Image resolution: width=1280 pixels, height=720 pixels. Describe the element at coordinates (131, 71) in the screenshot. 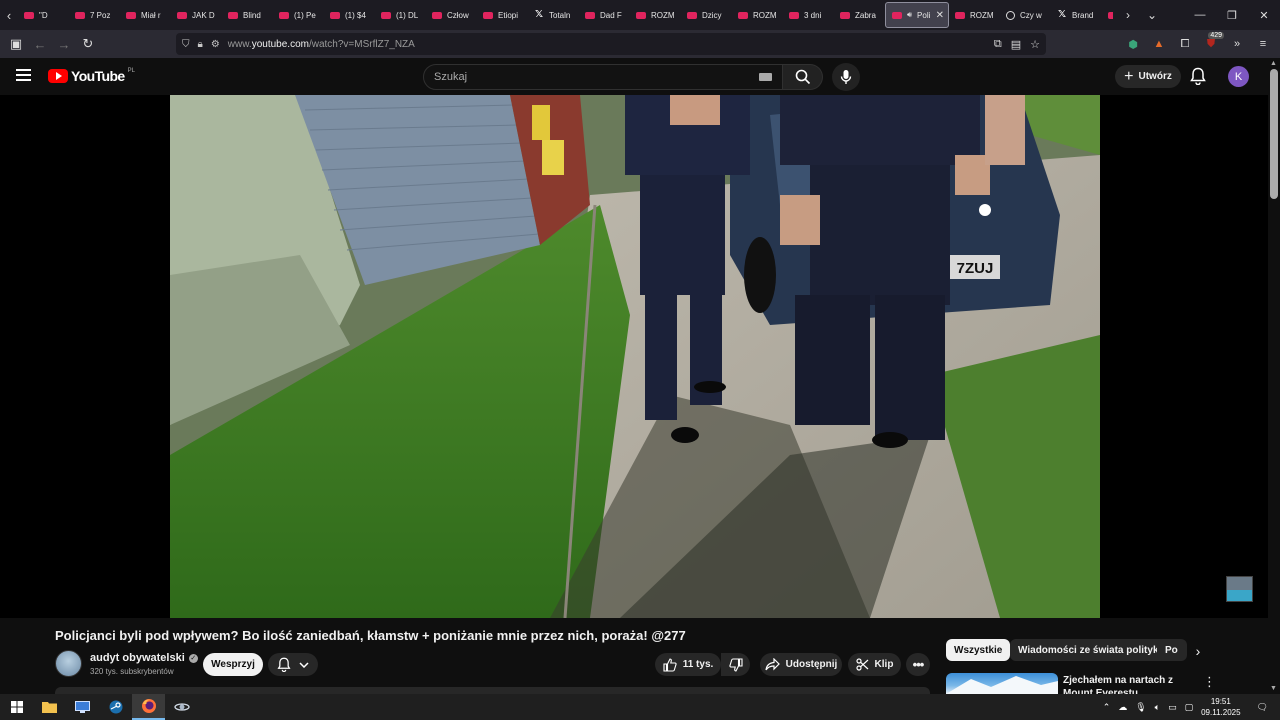

I see `country-code: PL` at that location.